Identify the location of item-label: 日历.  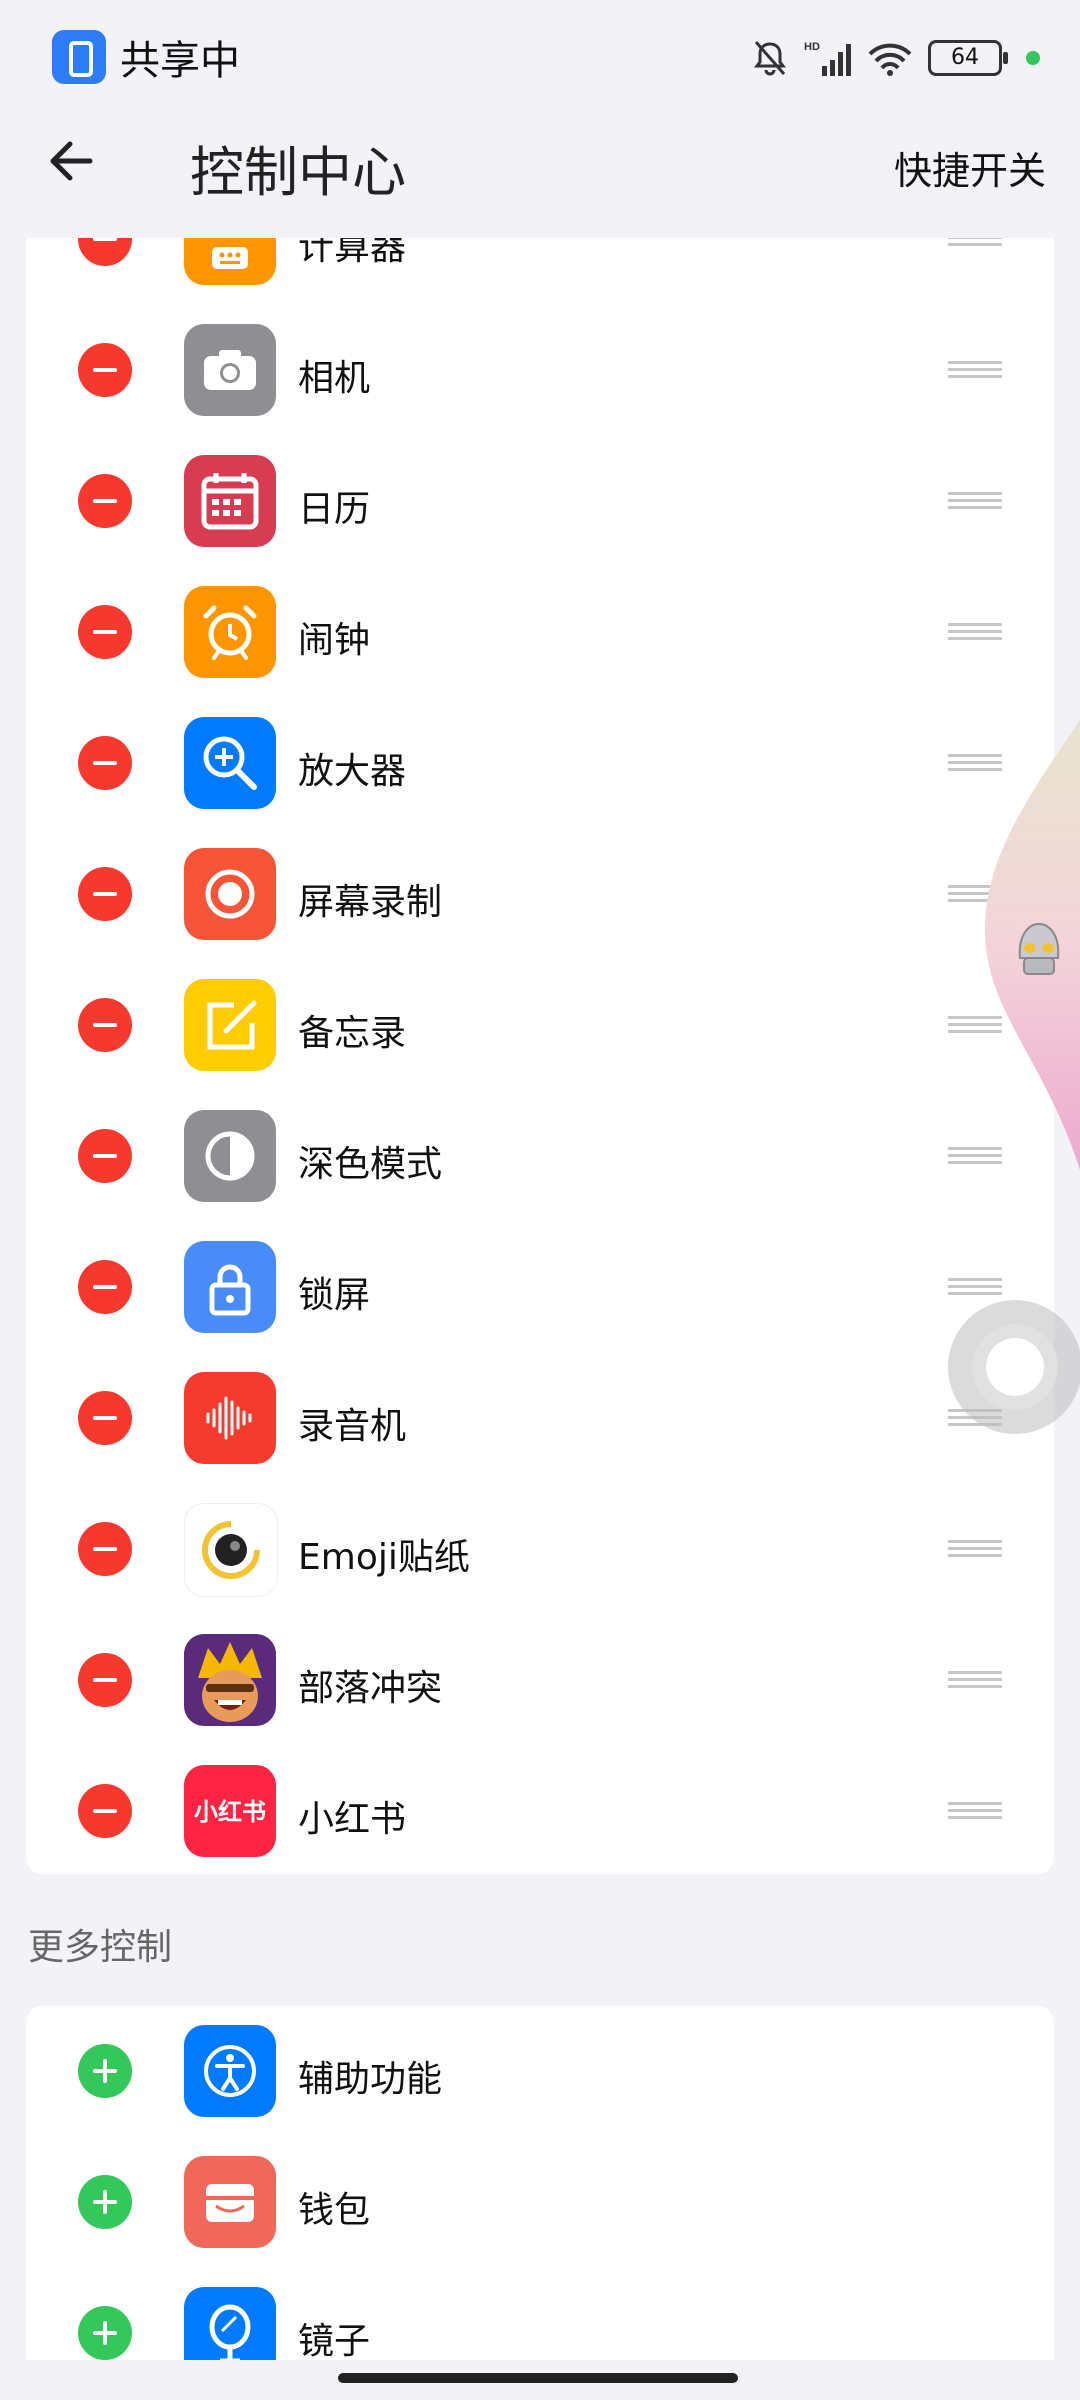
(334, 509).